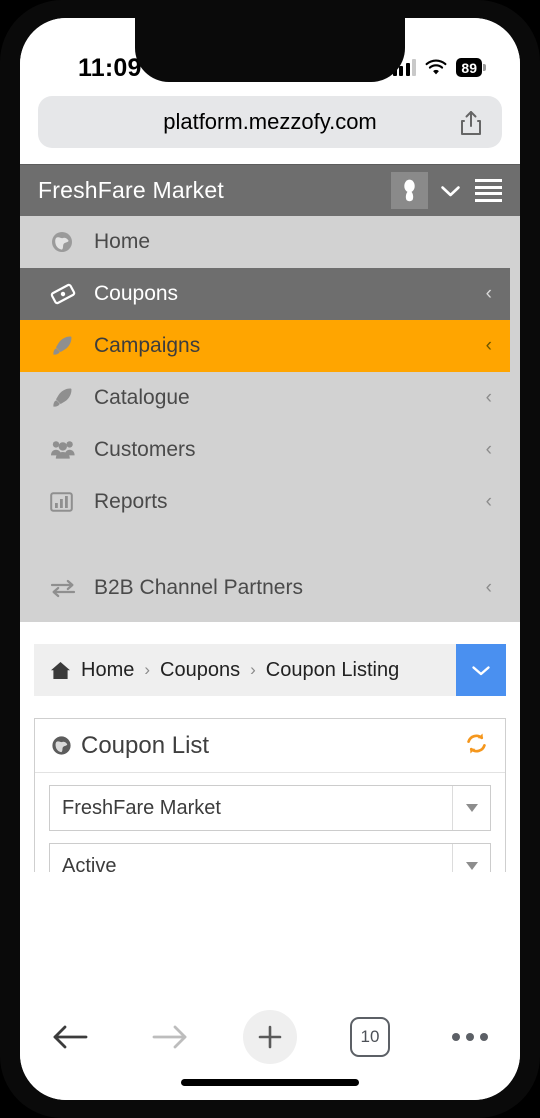  I want to click on new-tab-button, so click(270, 1037).